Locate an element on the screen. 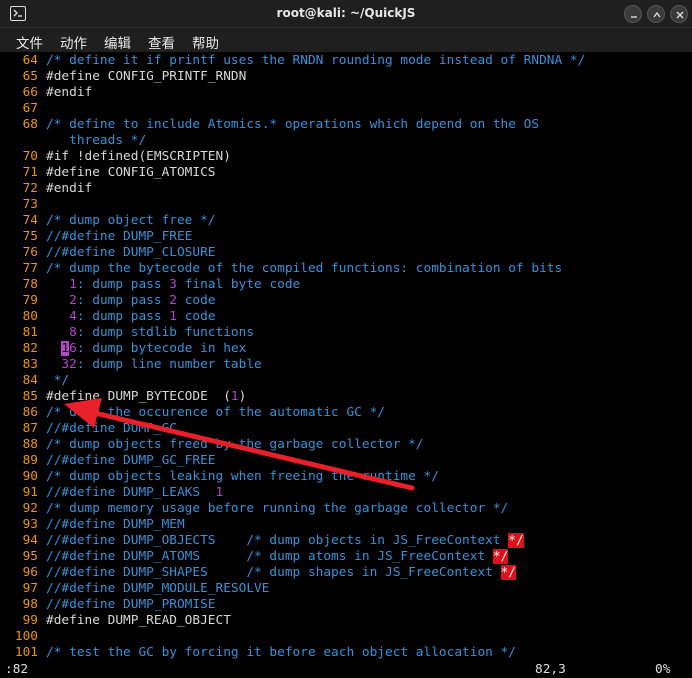 The height and width of the screenshot is (678, 692). code-line: 78 1: dump pass 3 final byte code is located at coordinates (346, 285).